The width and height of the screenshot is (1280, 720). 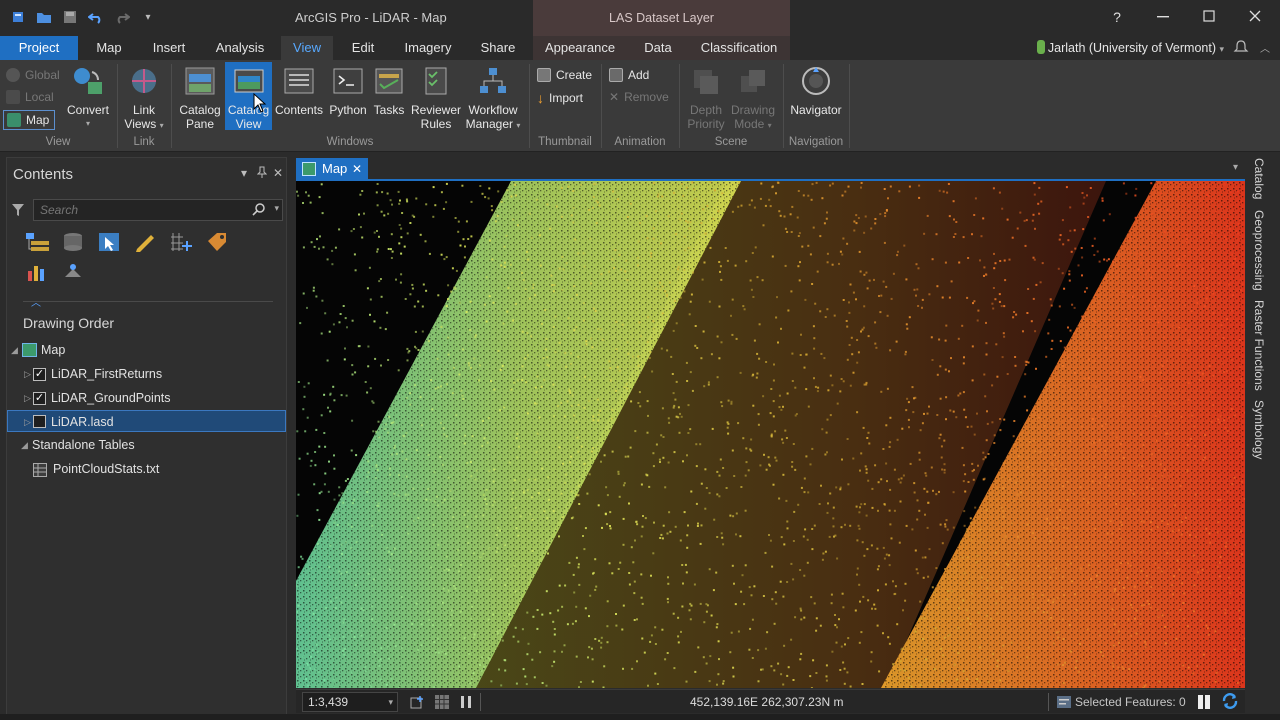 What do you see at coordinates (109, 48) in the screenshot?
I see `tab-map: Map` at bounding box center [109, 48].